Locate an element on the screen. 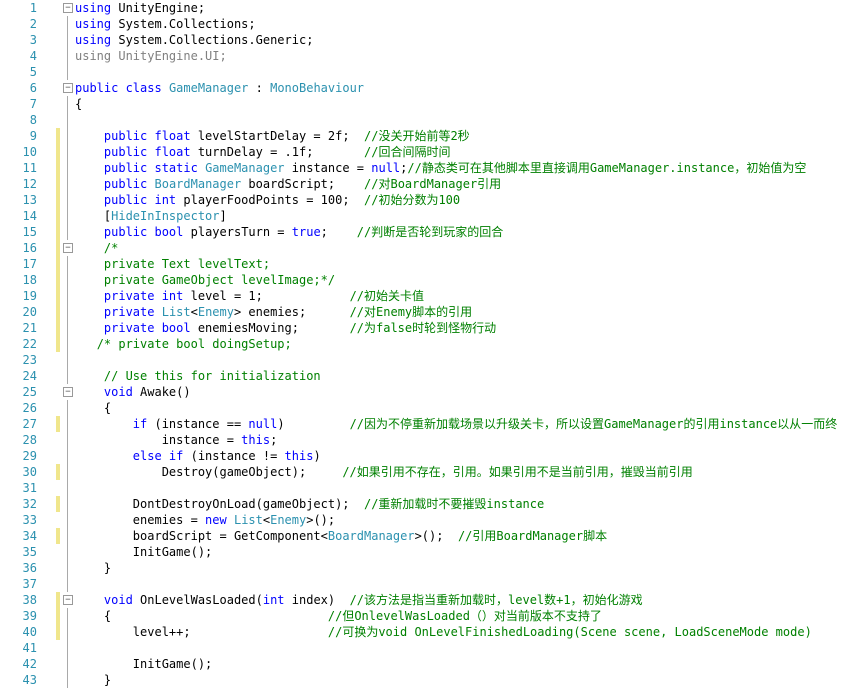  code-text: using System.Collections; is located at coordinates (165, 24).